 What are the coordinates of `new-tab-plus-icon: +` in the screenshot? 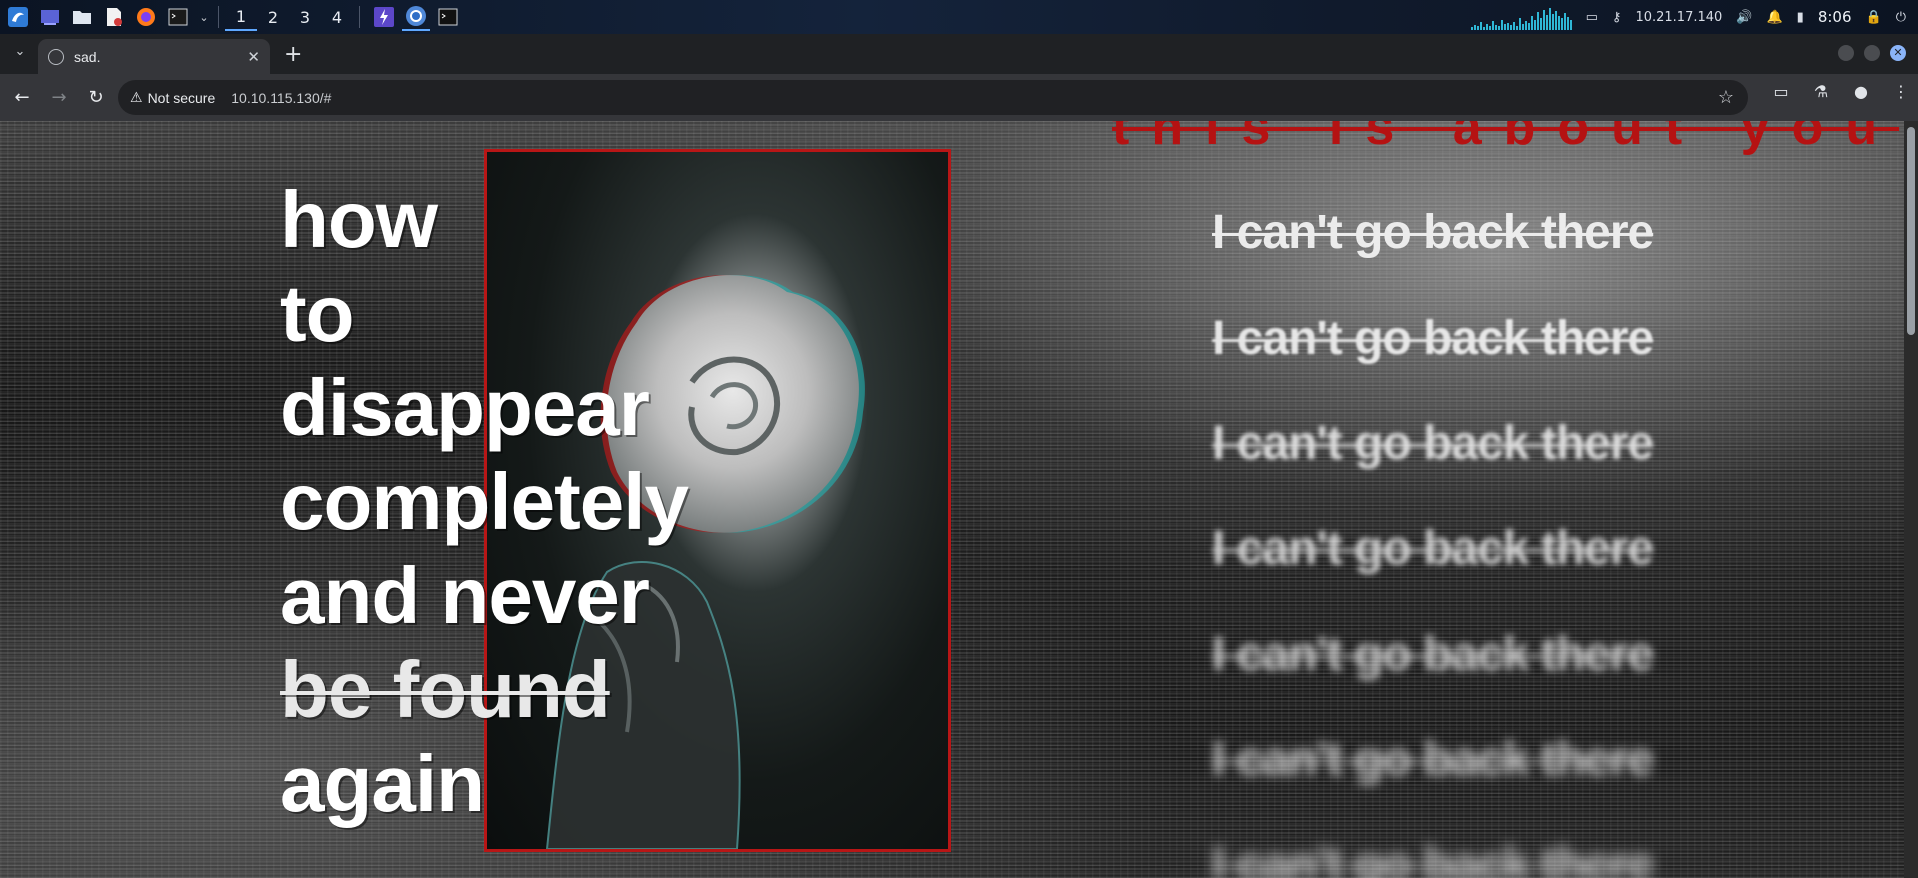 It's located at (293, 54).